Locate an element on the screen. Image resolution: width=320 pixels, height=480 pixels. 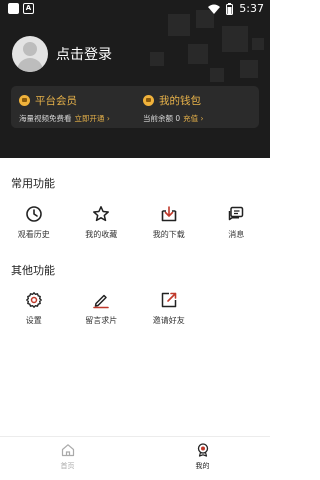
wallet-section: 我的钱包 当前余额 0 充值 › is located at coordinates (197, 107).